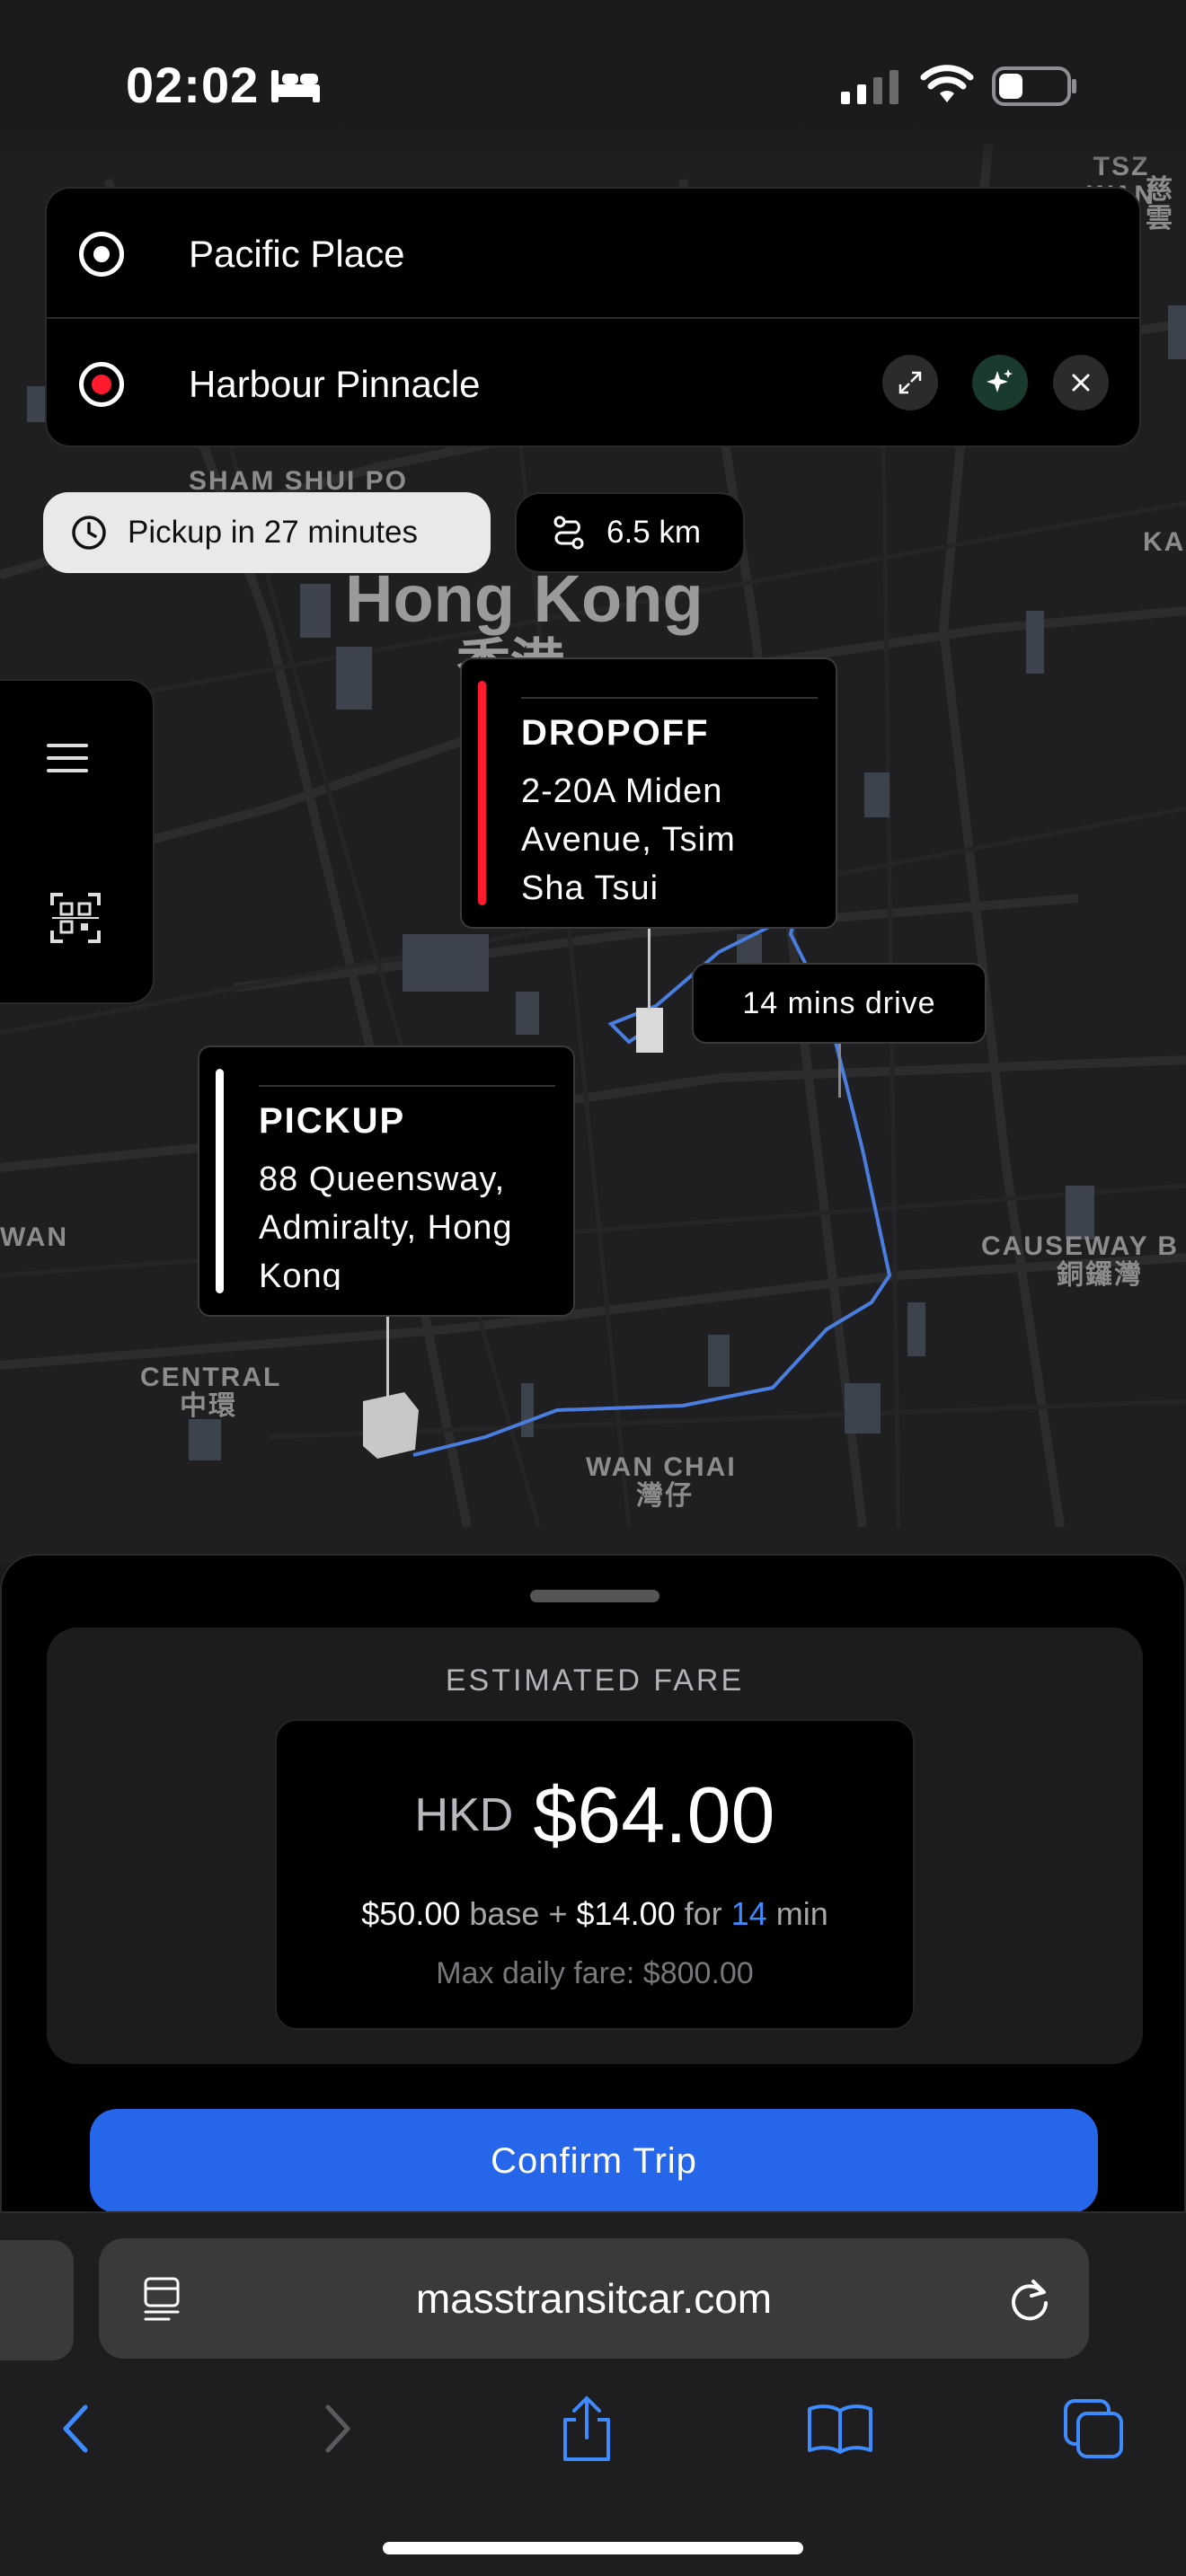 The image size is (1186, 2576). I want to click on pickup-address: 88 Queensway, Admiralty, Hong Kong, so click(386, 1225).